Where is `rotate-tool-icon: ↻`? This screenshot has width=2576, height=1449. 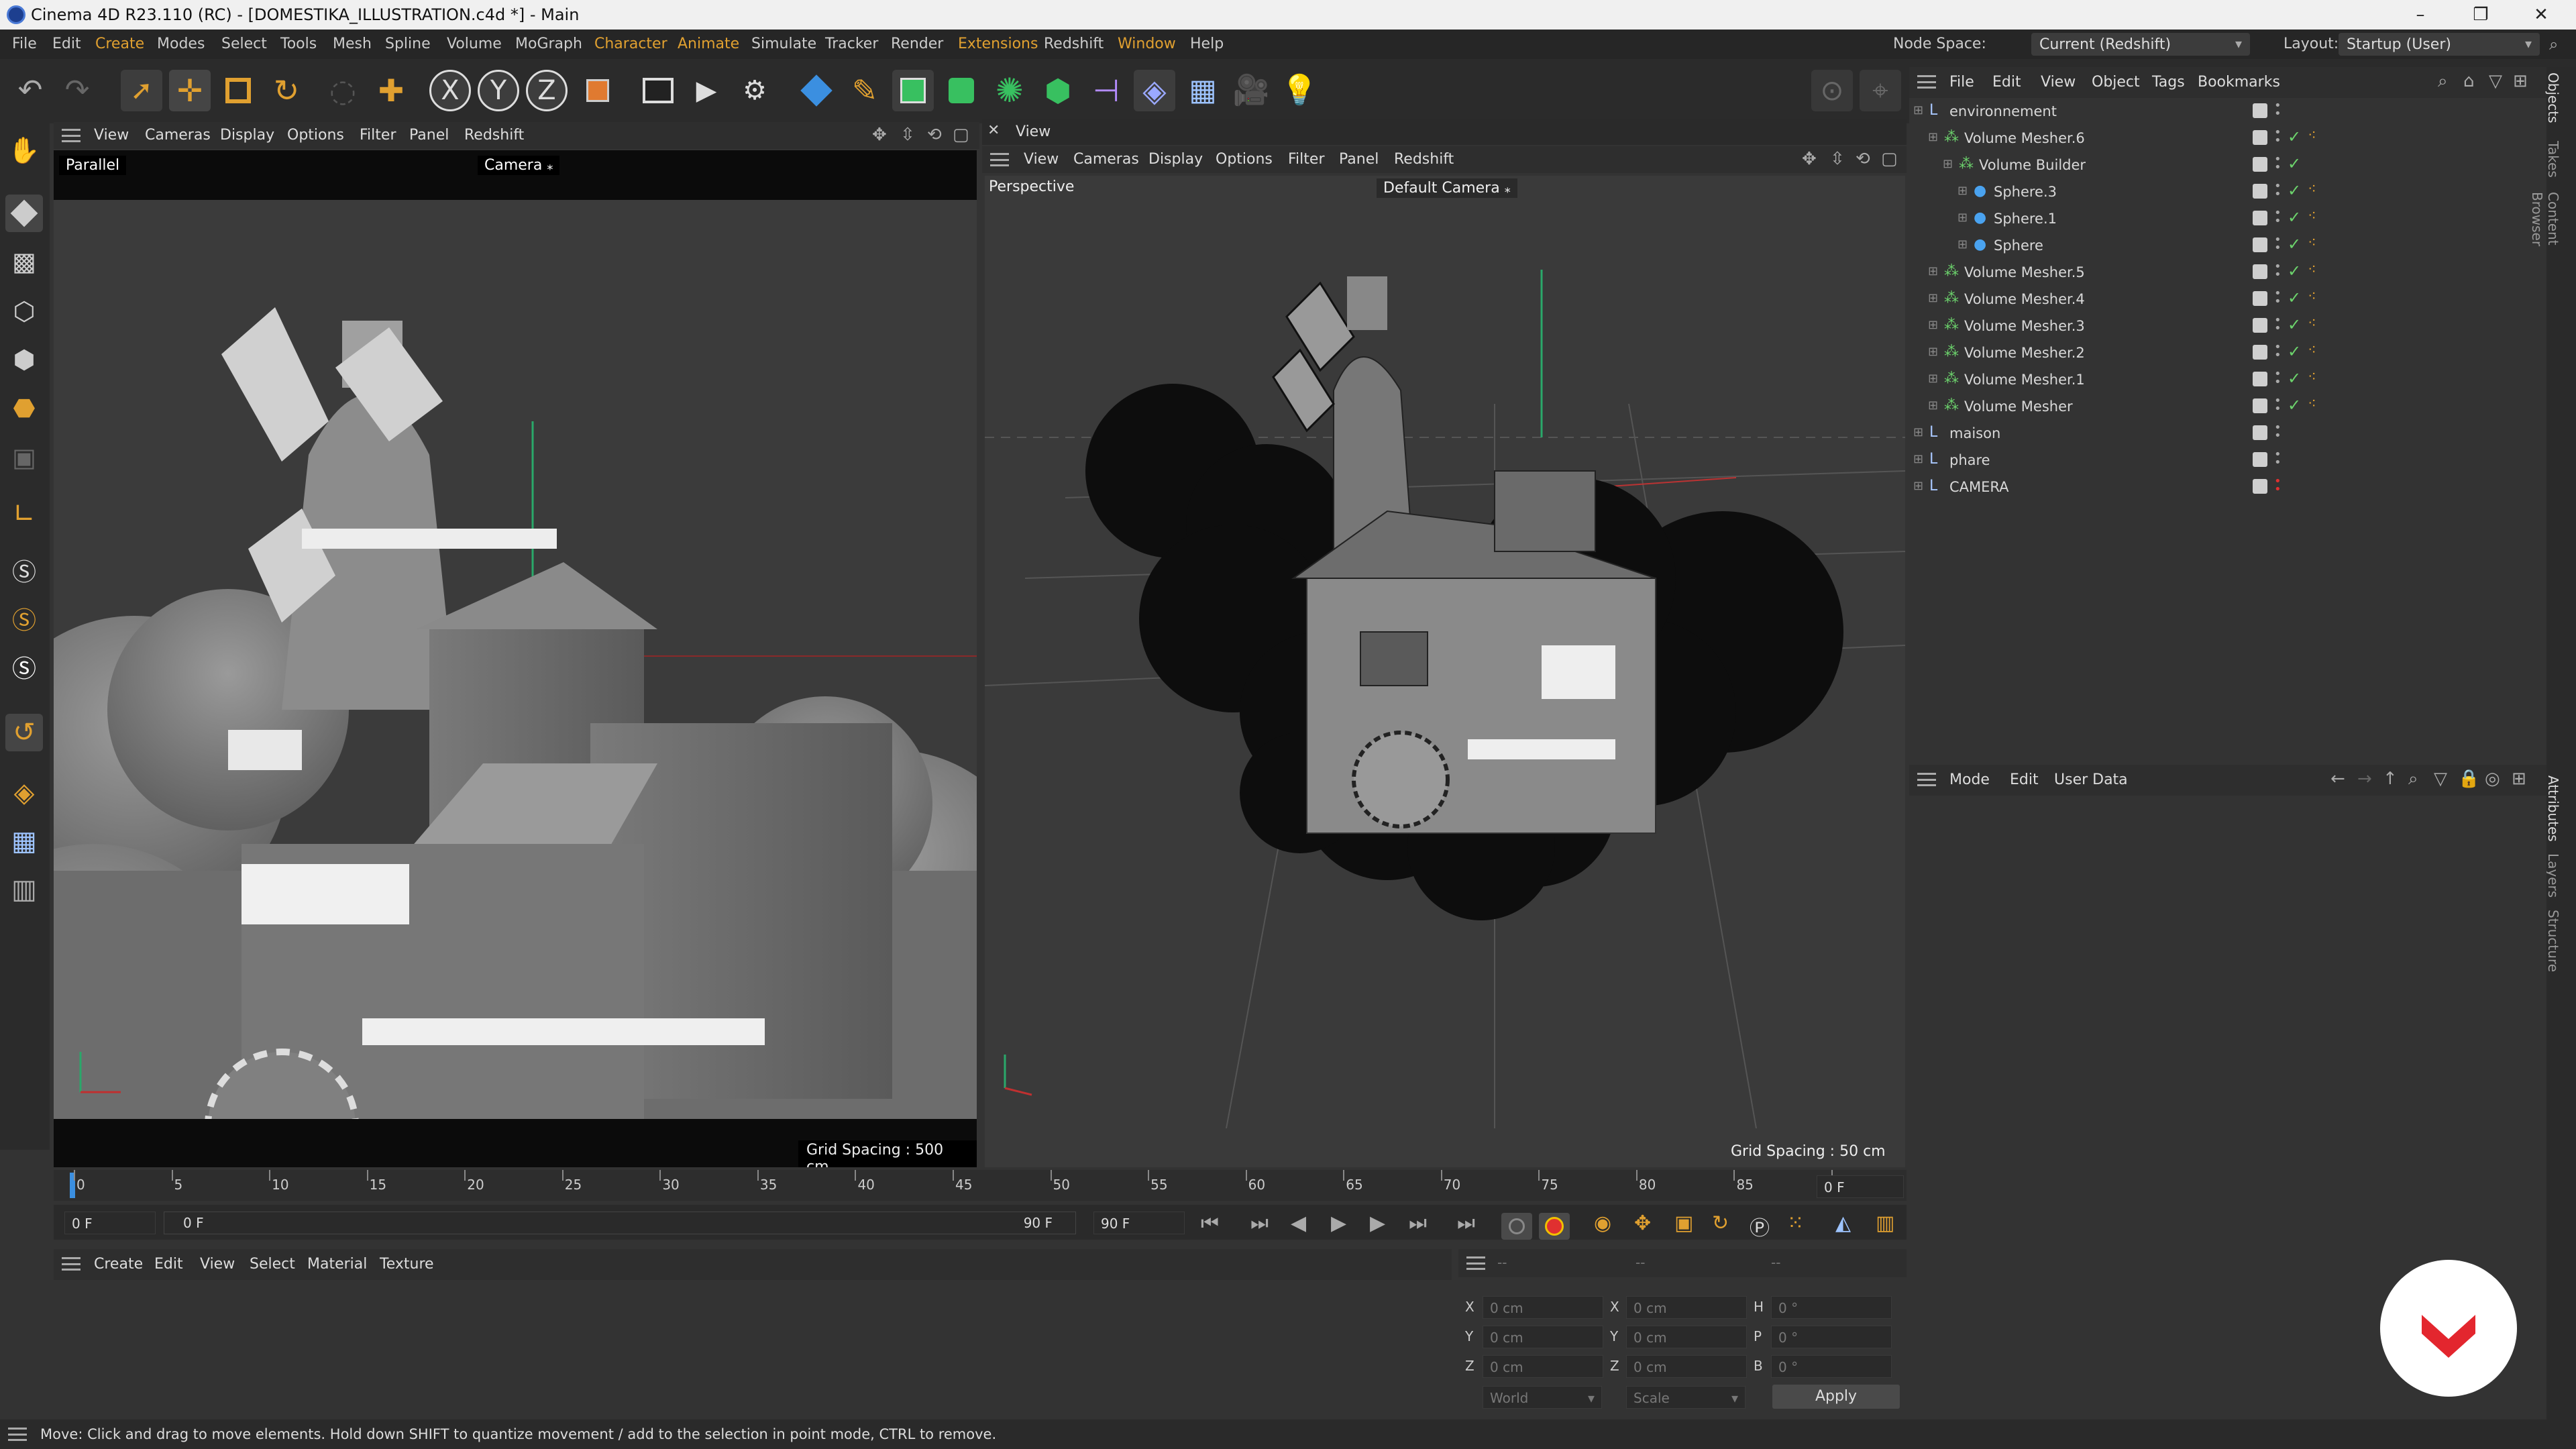
rotate-tool-icon: ↻ is located at coordinates (286, 90).